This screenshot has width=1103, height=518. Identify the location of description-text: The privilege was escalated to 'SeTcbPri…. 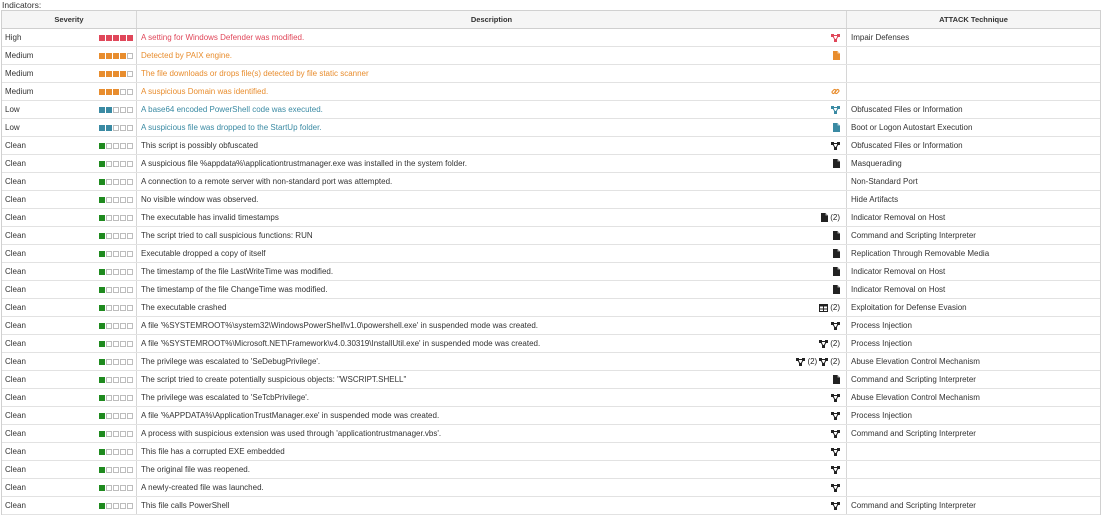
(225, 397).